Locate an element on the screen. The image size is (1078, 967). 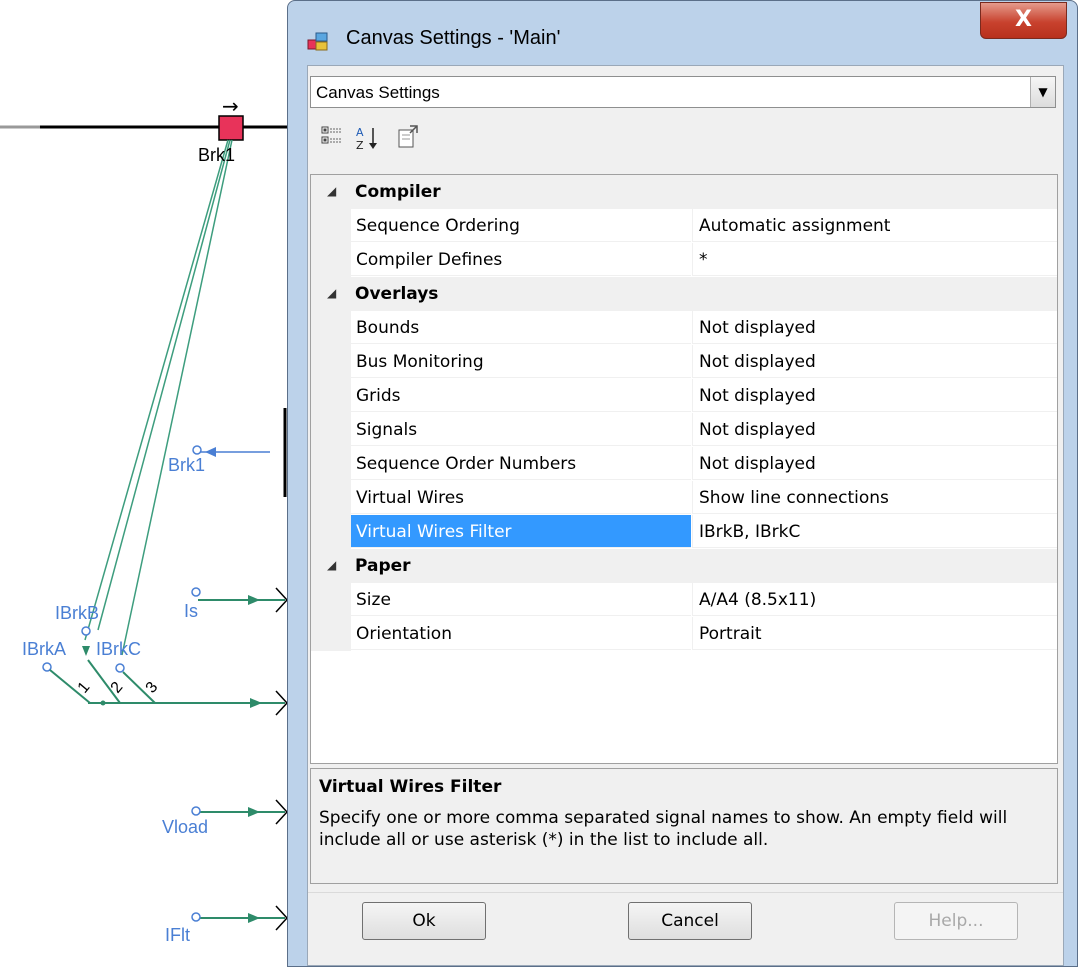
property-row-grids: Grids Not displayed is located at coordinates (684, 396).